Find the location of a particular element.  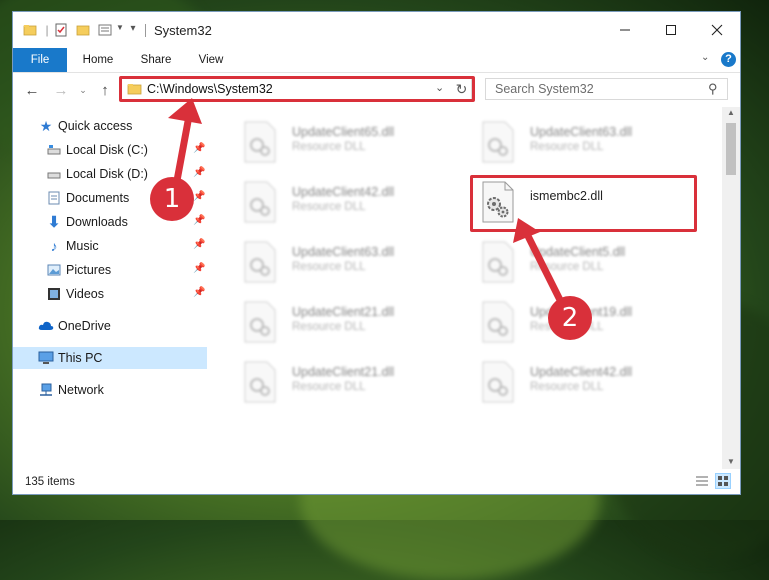

callout-badge-1: 1 is located at coordinates (172, 199).